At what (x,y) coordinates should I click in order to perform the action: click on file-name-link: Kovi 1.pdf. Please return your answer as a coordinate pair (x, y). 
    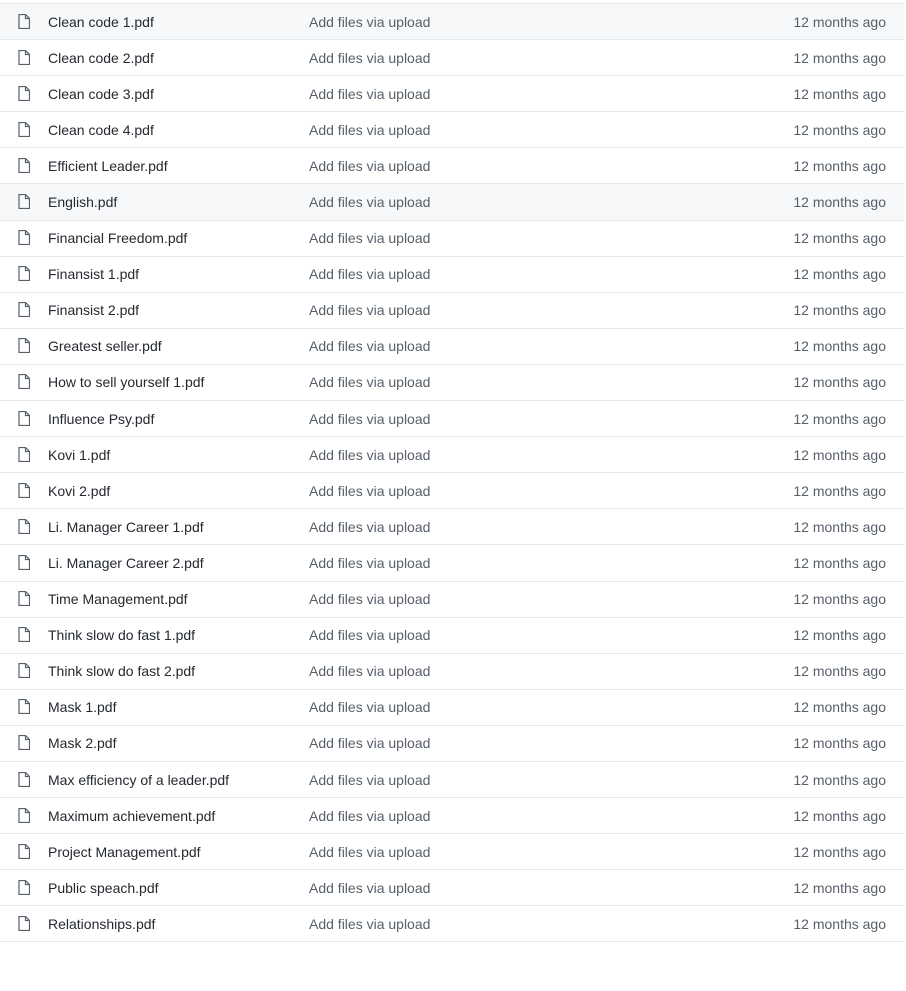
    Looking at the image, I should click on (79, 455).